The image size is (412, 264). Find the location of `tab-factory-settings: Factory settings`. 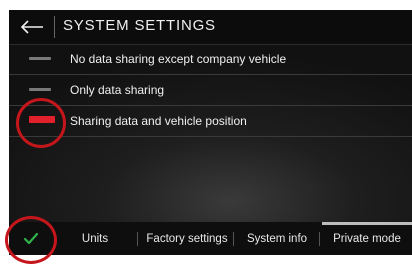

tab-factory-settings: Factory settings is located at coordinates (187, 238).